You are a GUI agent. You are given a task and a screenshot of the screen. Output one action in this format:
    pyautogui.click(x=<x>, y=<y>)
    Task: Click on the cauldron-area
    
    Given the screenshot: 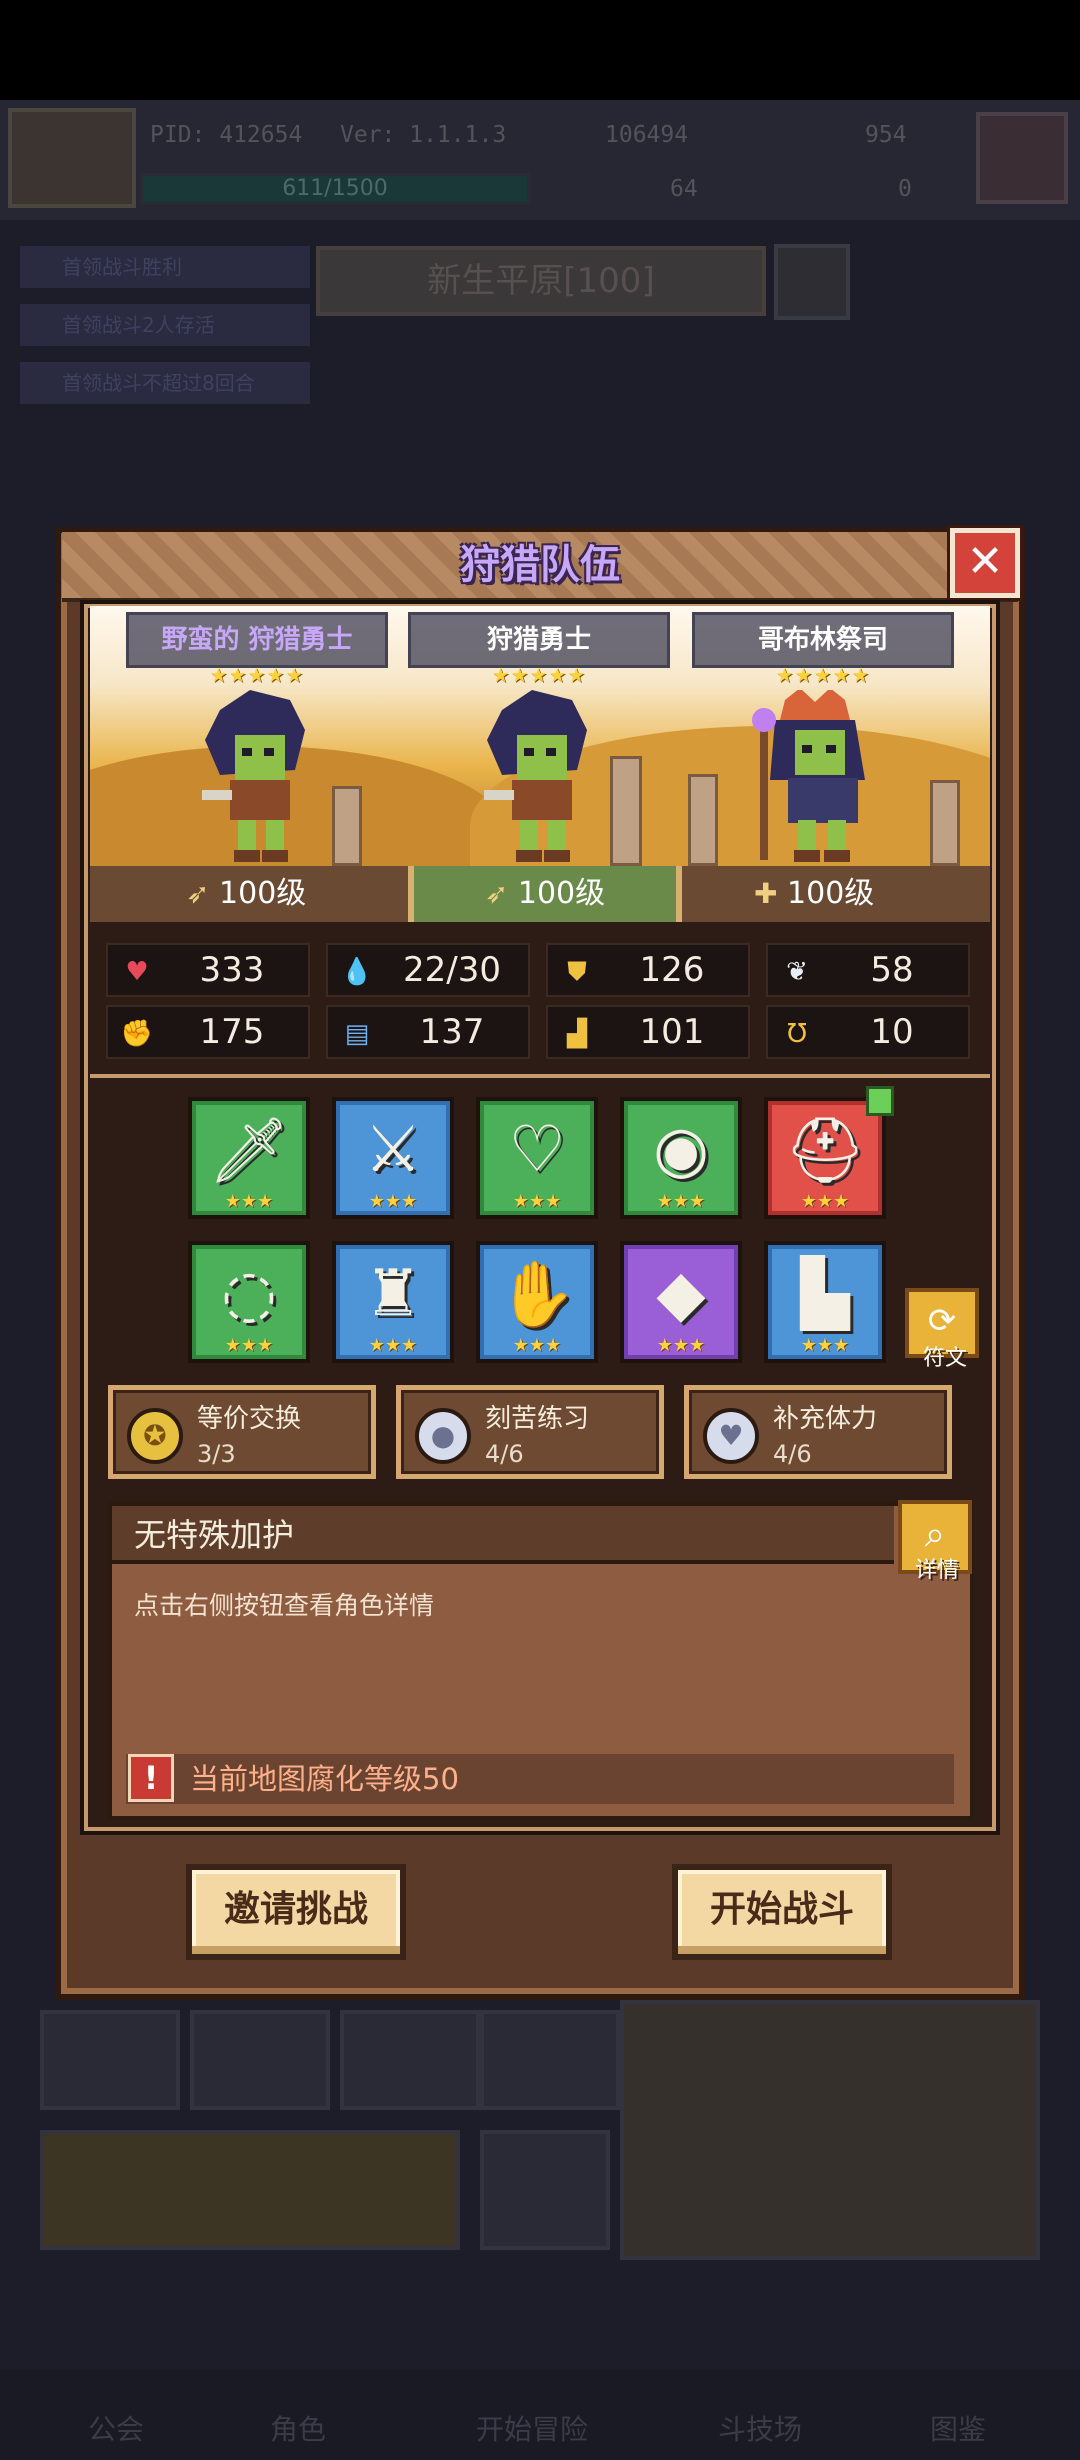 What is the action you would take?
    pyautogui.click(x=830, y=2130)
    